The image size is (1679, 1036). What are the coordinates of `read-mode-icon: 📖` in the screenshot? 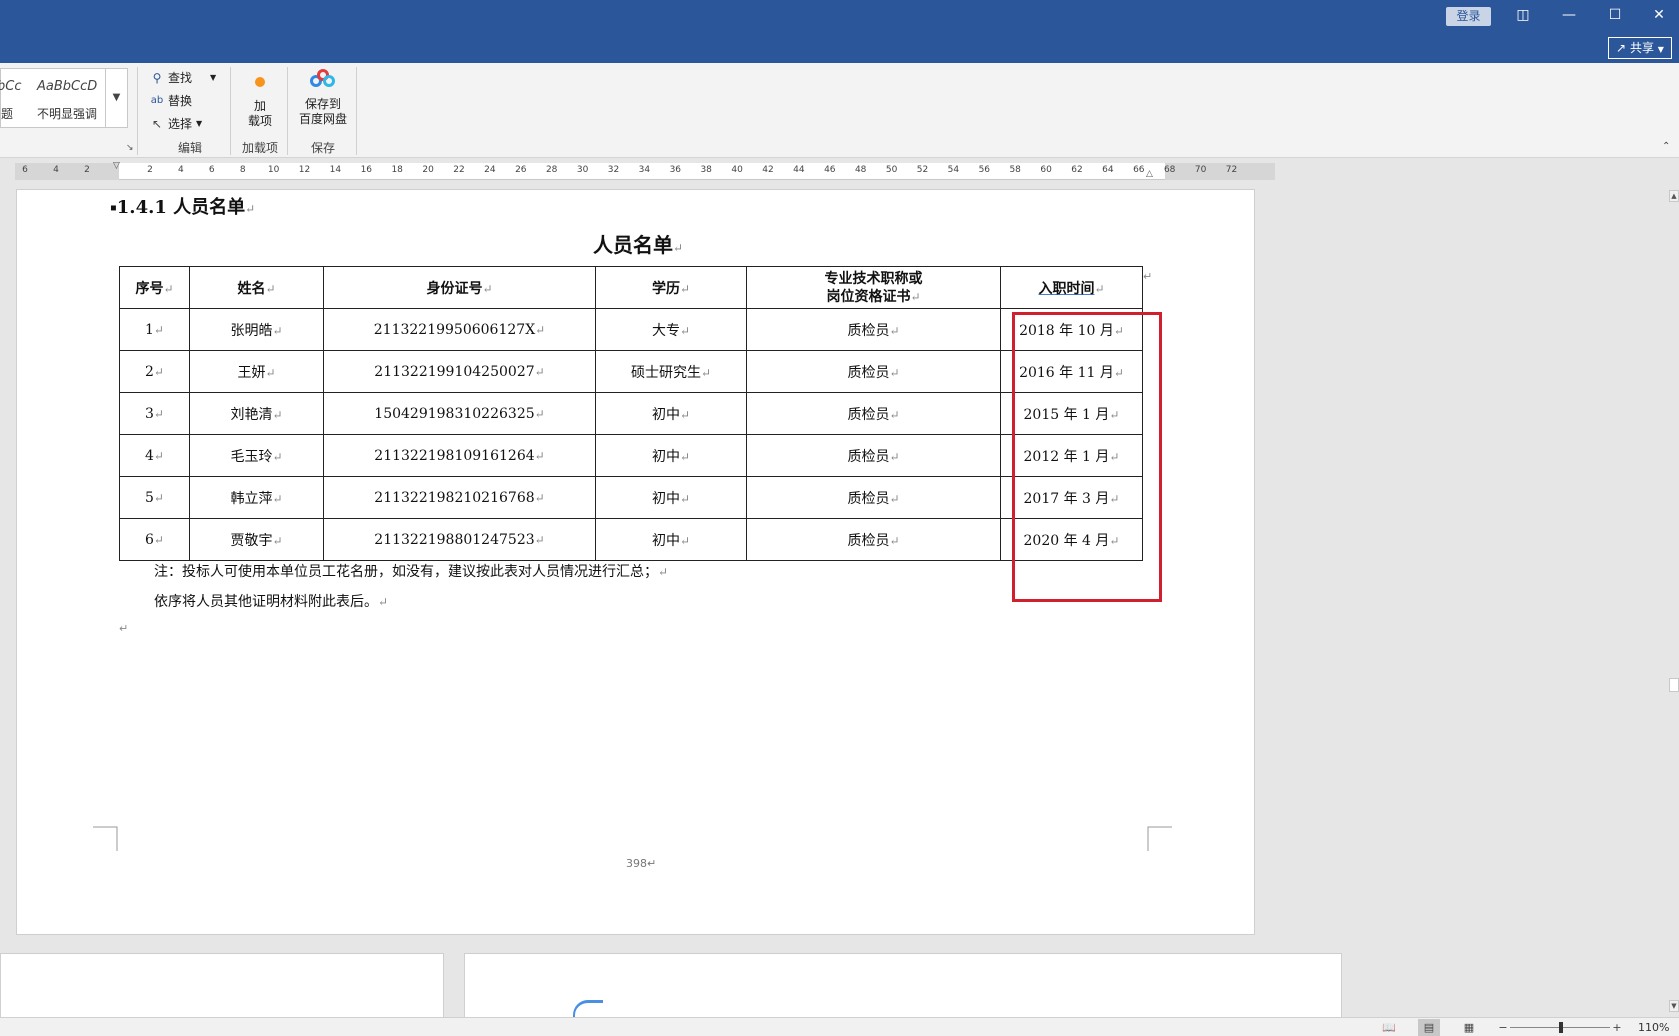 It's located at (1389, 1027).